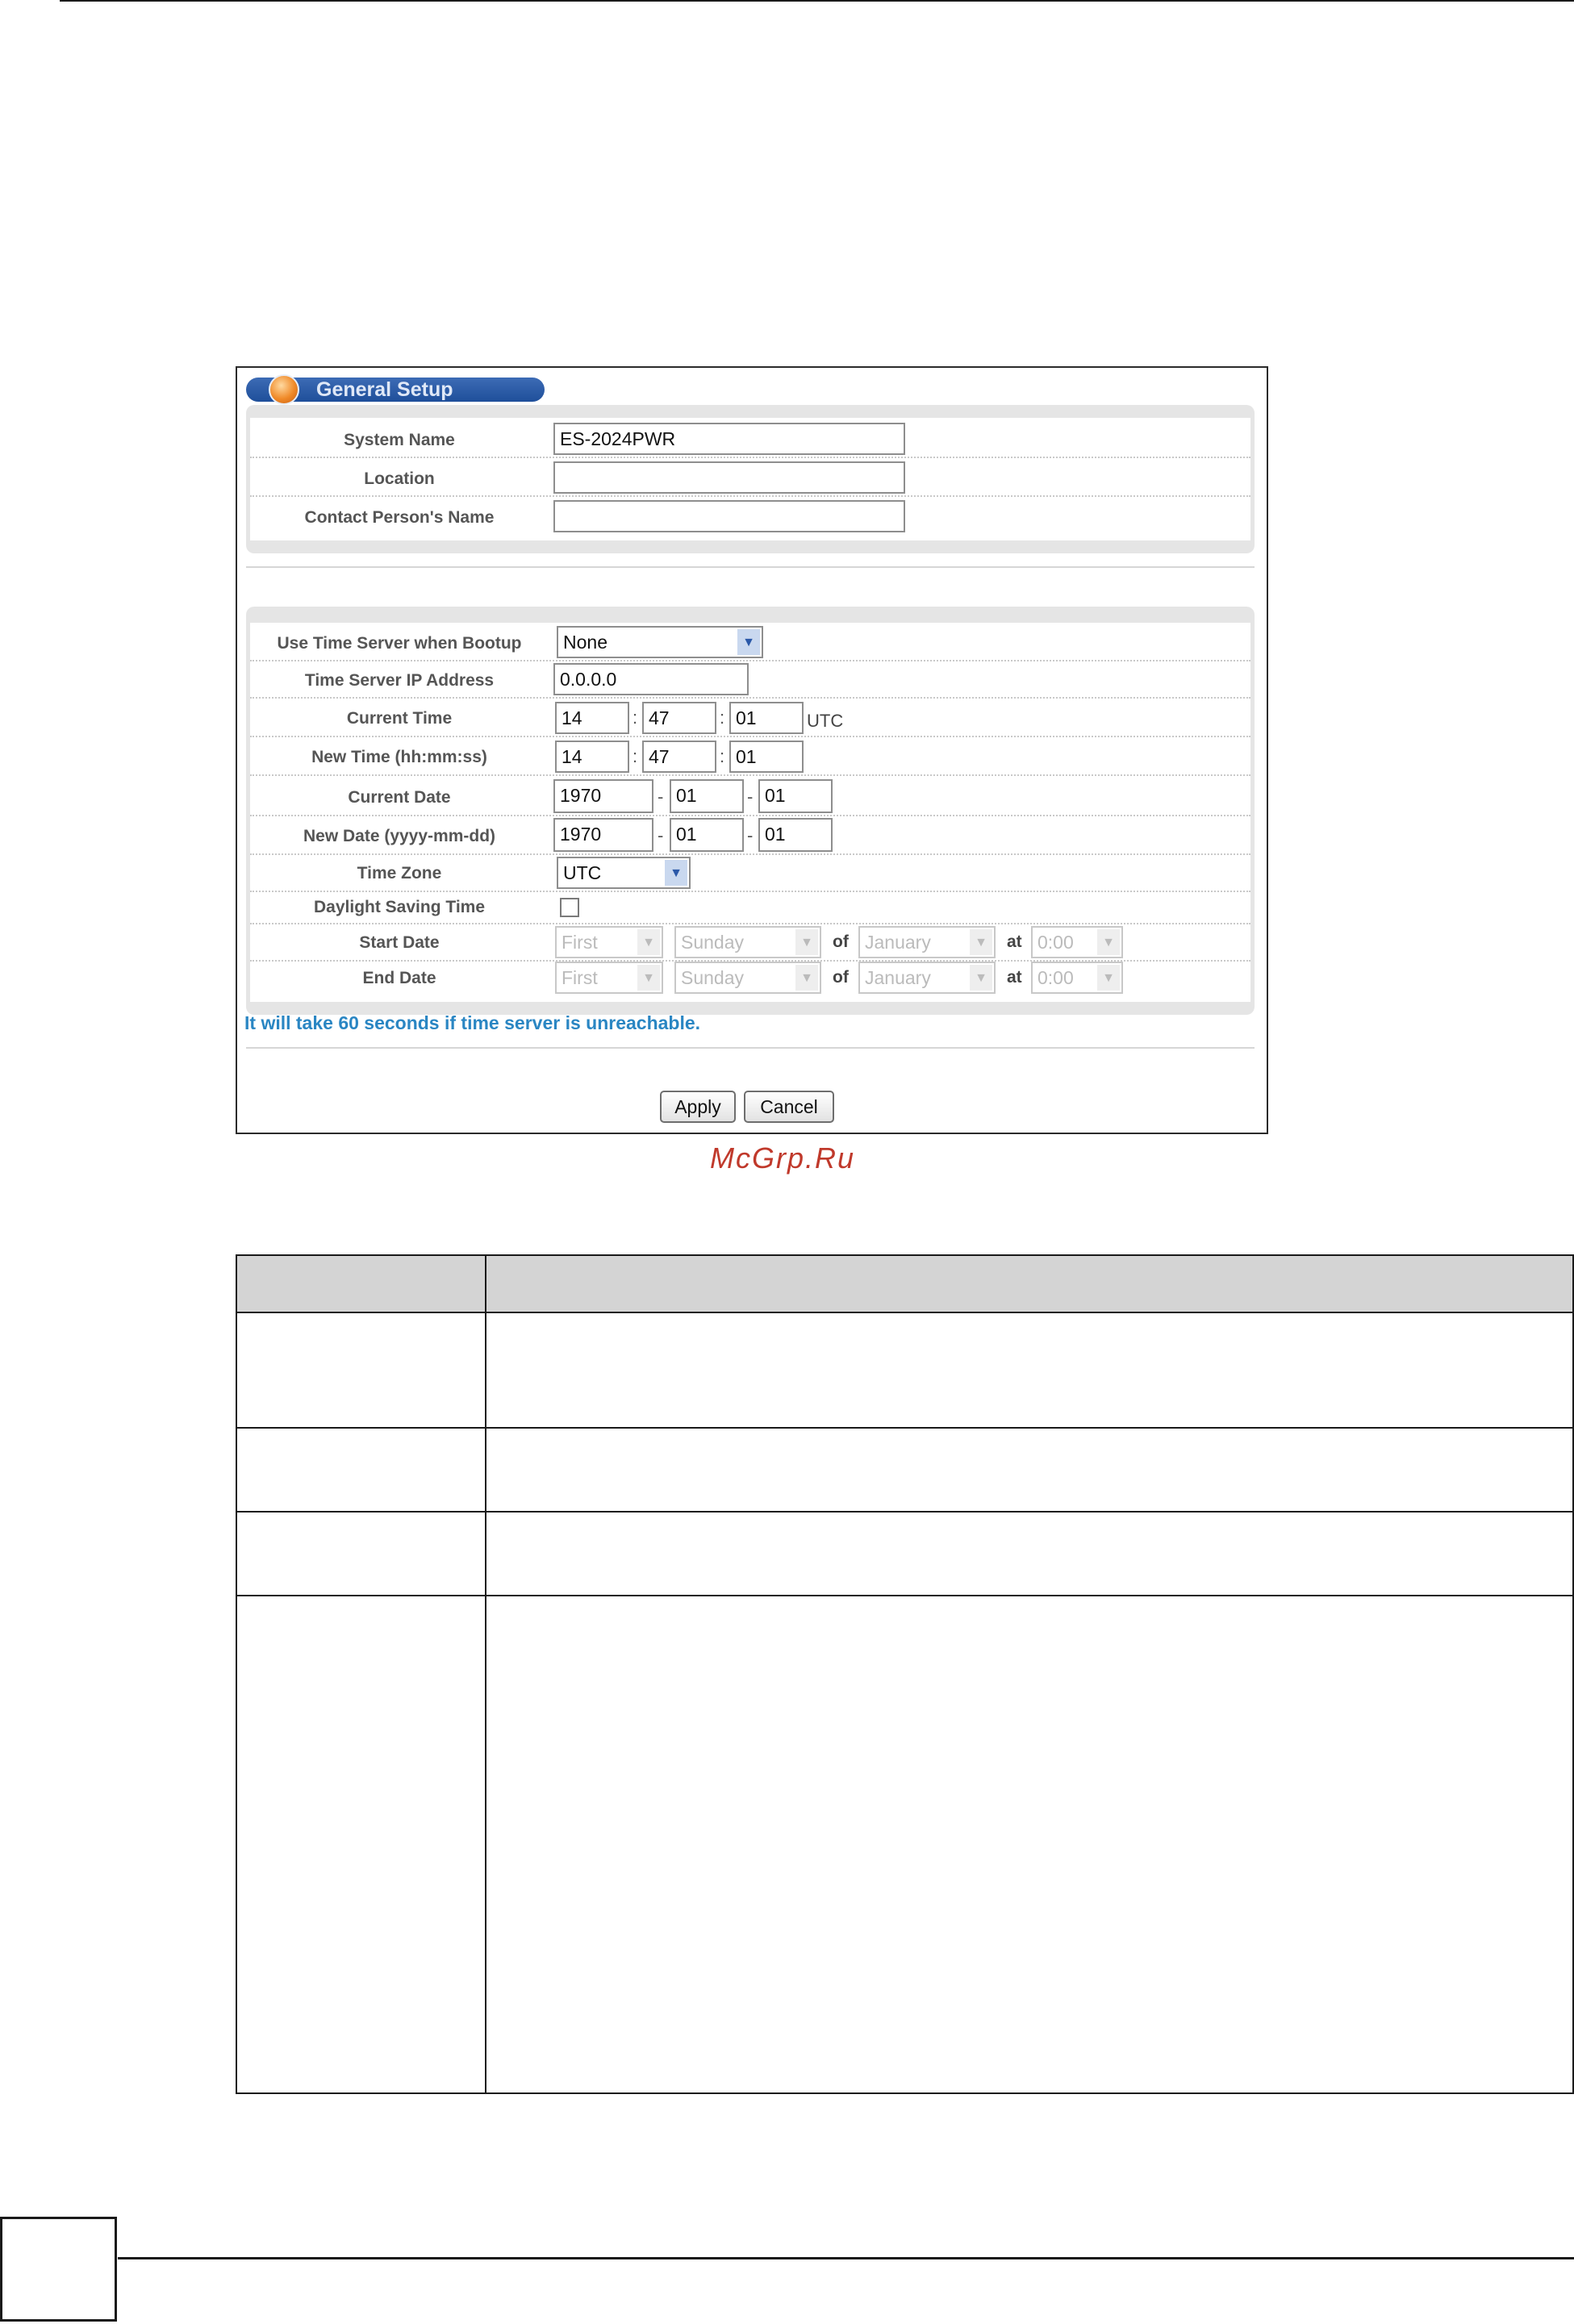  I want to click on apply-button: Apply, so click(698, 1107).